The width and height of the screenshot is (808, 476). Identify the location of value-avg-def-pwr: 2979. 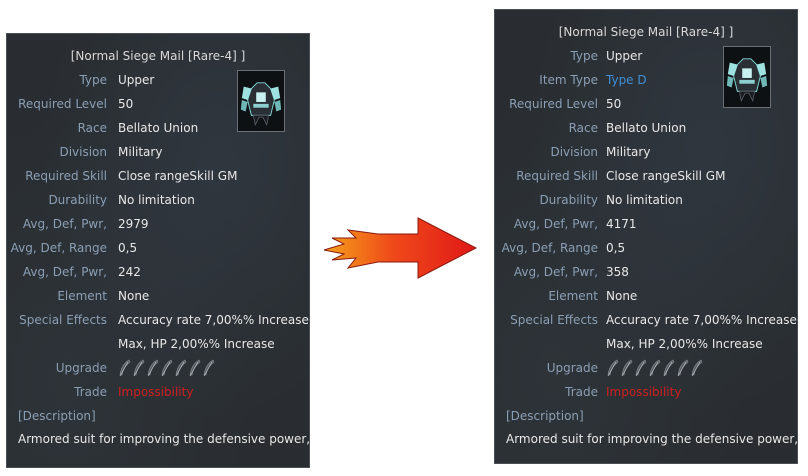
(133, 224).